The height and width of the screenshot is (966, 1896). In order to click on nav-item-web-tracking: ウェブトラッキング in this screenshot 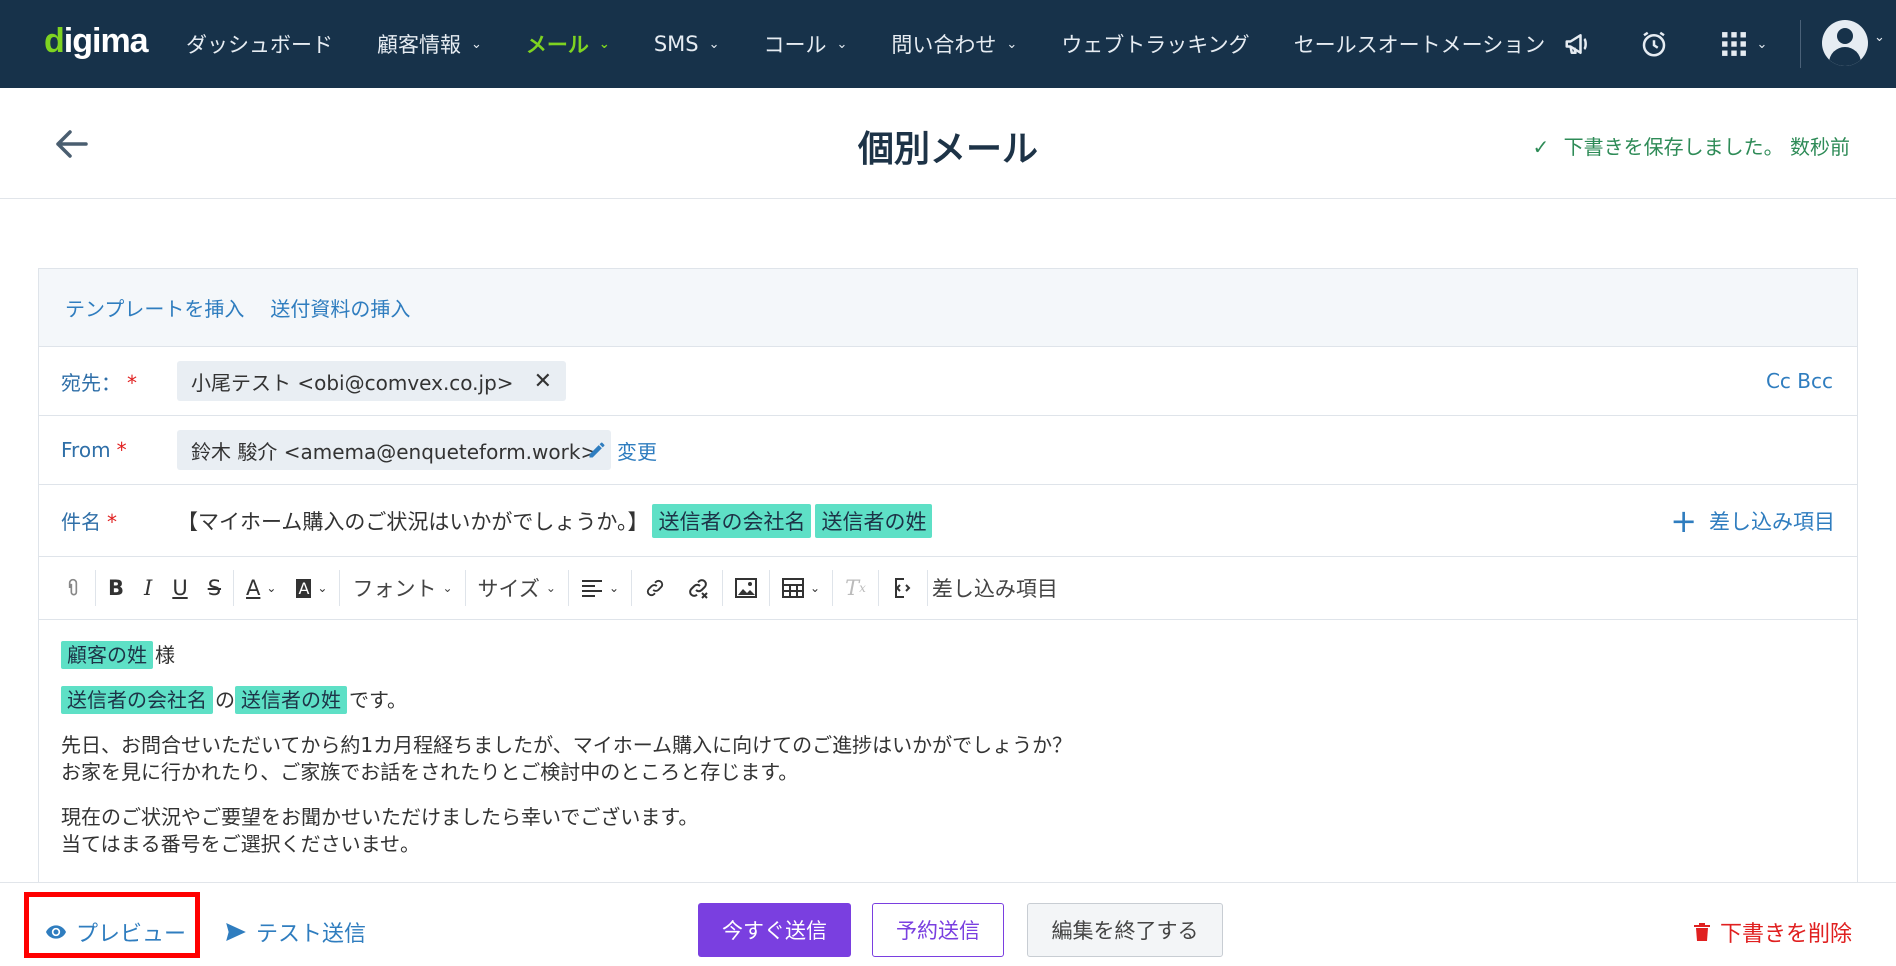, I will do `click(1155, 44)`.